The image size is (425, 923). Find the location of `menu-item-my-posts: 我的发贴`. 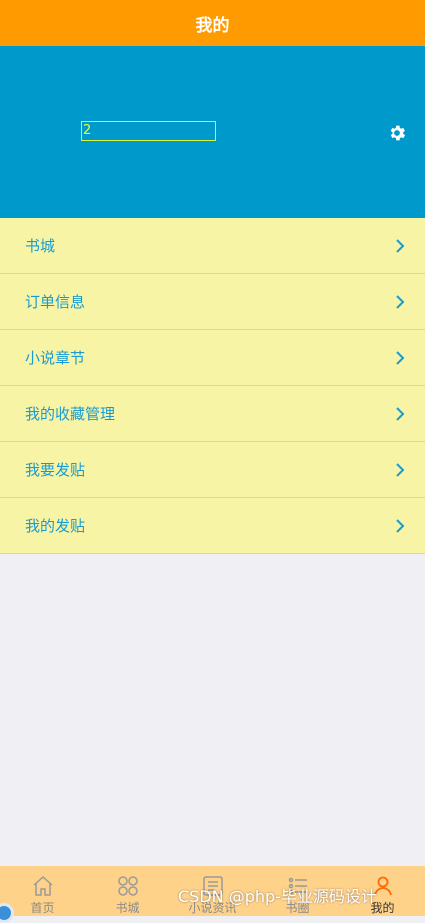

menu-item-my-posts: 我的发贴 is located at coordinates (212, 526).